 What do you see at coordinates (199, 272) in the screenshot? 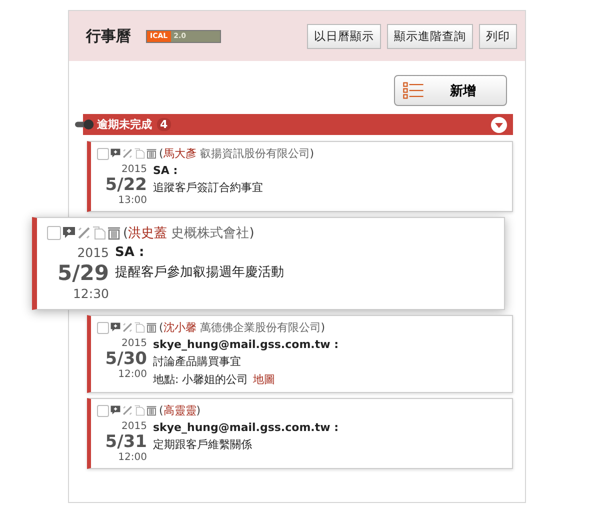
I see `event-description: 提醒客戶參加叡揚週年慶活動` at bounding box center [199, 272].